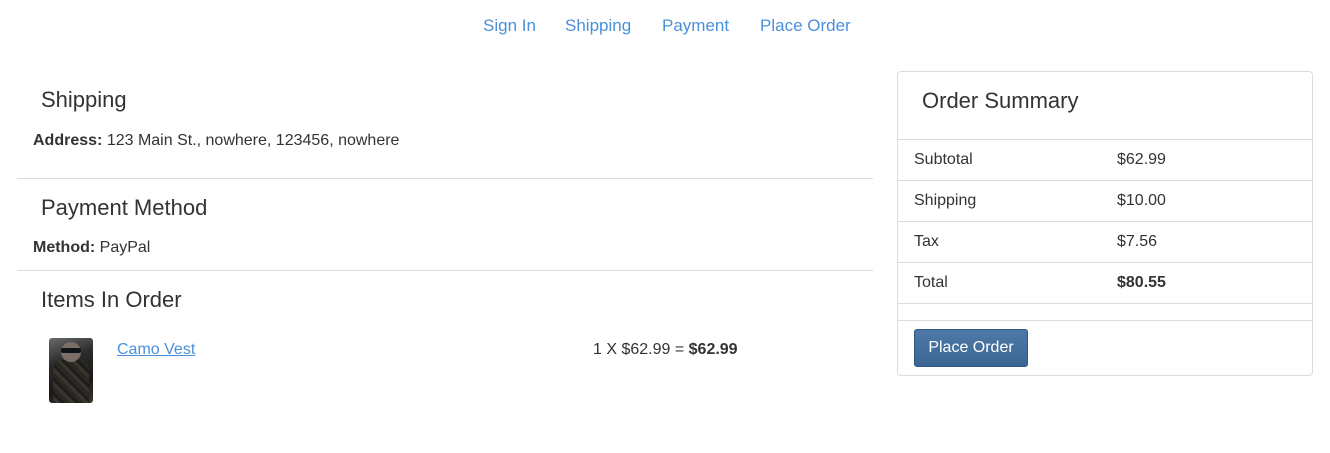 This screenshot has width=1330, height=453. What do you see at coordinates (68, 140) in the screenshot?
I see `address-label: Address:` at bounding box center [68, 140].